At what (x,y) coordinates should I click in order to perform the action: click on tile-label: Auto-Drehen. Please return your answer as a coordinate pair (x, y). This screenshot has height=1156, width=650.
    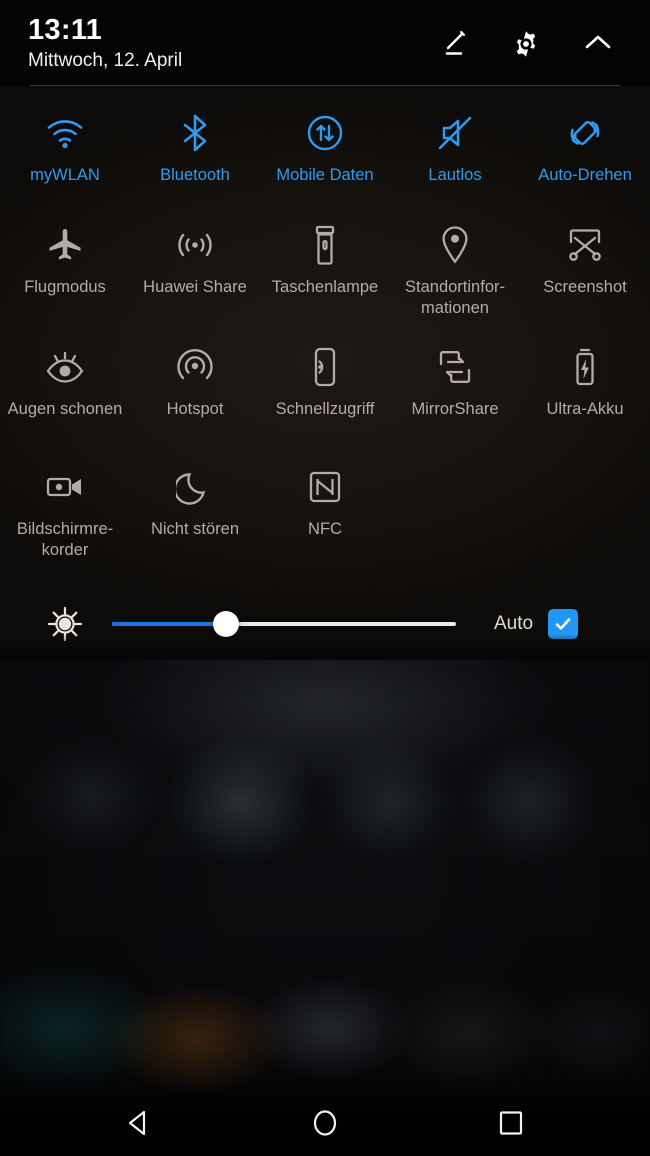
    Looking at the image, I should click on (585, 175).